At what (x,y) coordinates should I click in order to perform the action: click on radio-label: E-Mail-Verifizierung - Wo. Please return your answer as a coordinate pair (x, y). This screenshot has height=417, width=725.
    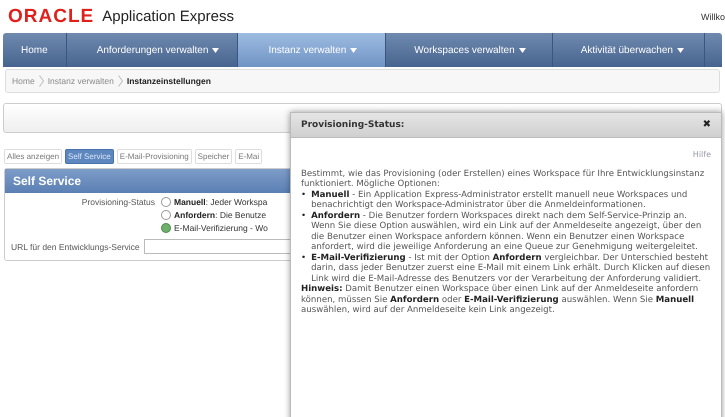
    Looking at the image, I should click on (221, 228).